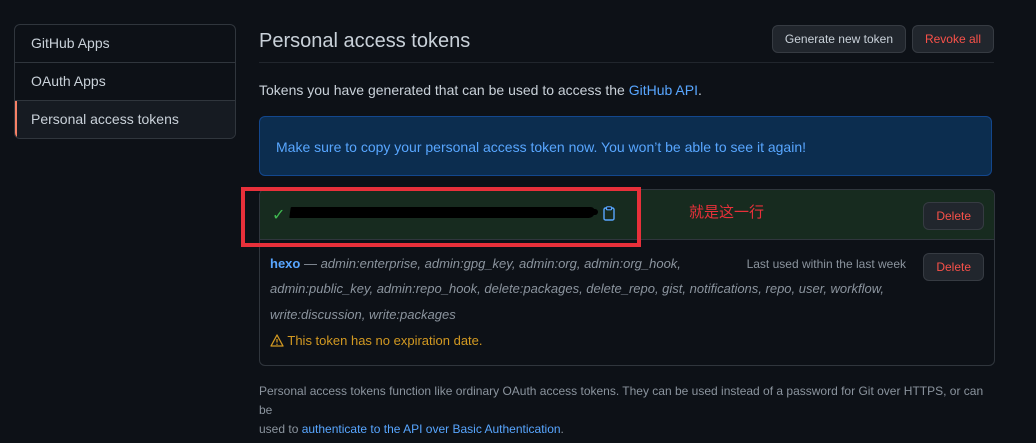  Describe the element at coordinates (953, 267) in the screenshot. I see `delete-token-button: Delete` at that location.